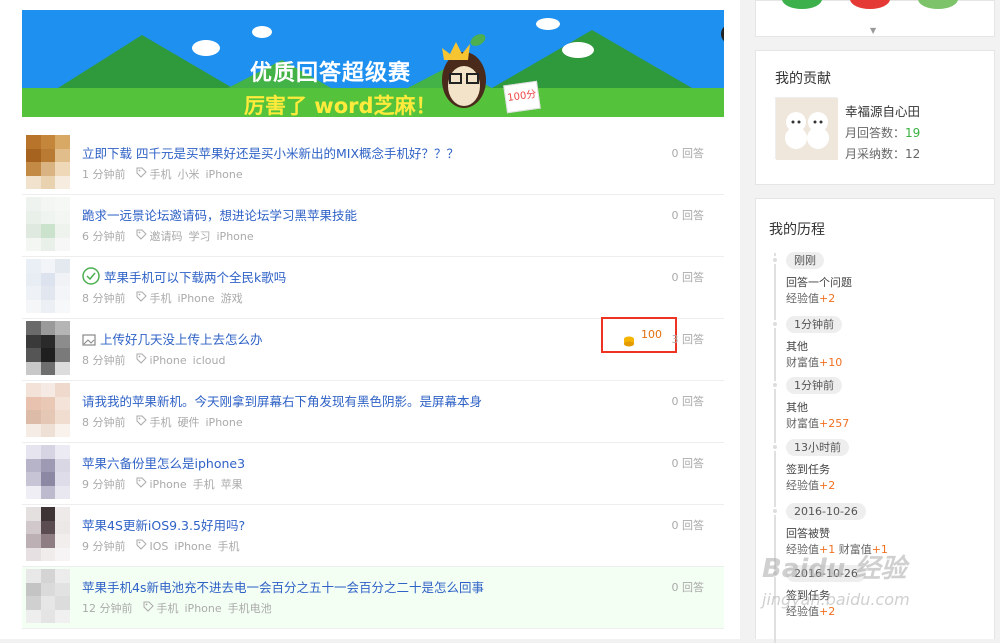 The height and width of the screenshot is (643, 1000). What do you see at coordinates (331, 73) in the screenshot?
I see `banner-title: 优质回答超级赛` at bounding box center [331, 73].